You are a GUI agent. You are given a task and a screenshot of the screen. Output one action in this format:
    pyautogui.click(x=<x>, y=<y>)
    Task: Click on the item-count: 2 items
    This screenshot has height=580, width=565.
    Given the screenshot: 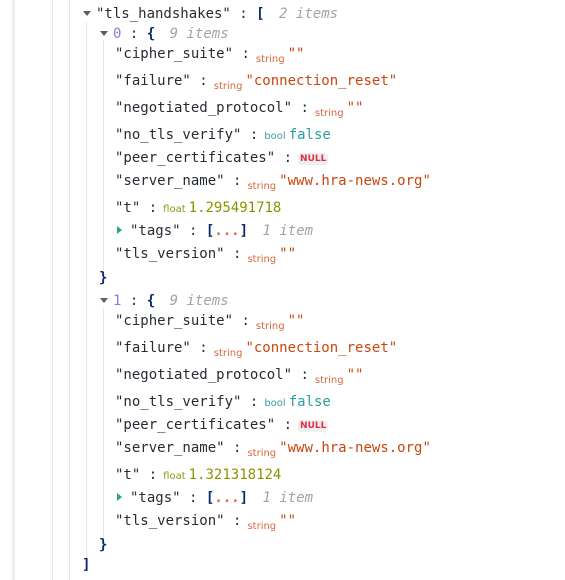 What is the action you would take?
    pyautogui.click(x=309, y=14)
    